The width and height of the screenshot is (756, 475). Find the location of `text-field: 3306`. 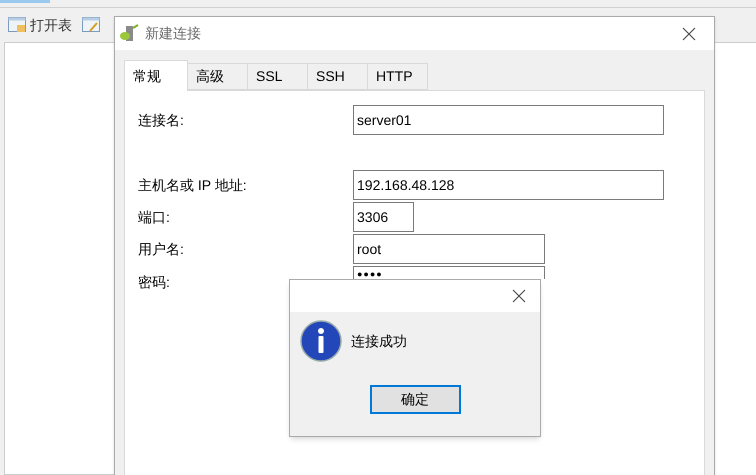

text-field: 3306 is located at coordinates (383, 217).